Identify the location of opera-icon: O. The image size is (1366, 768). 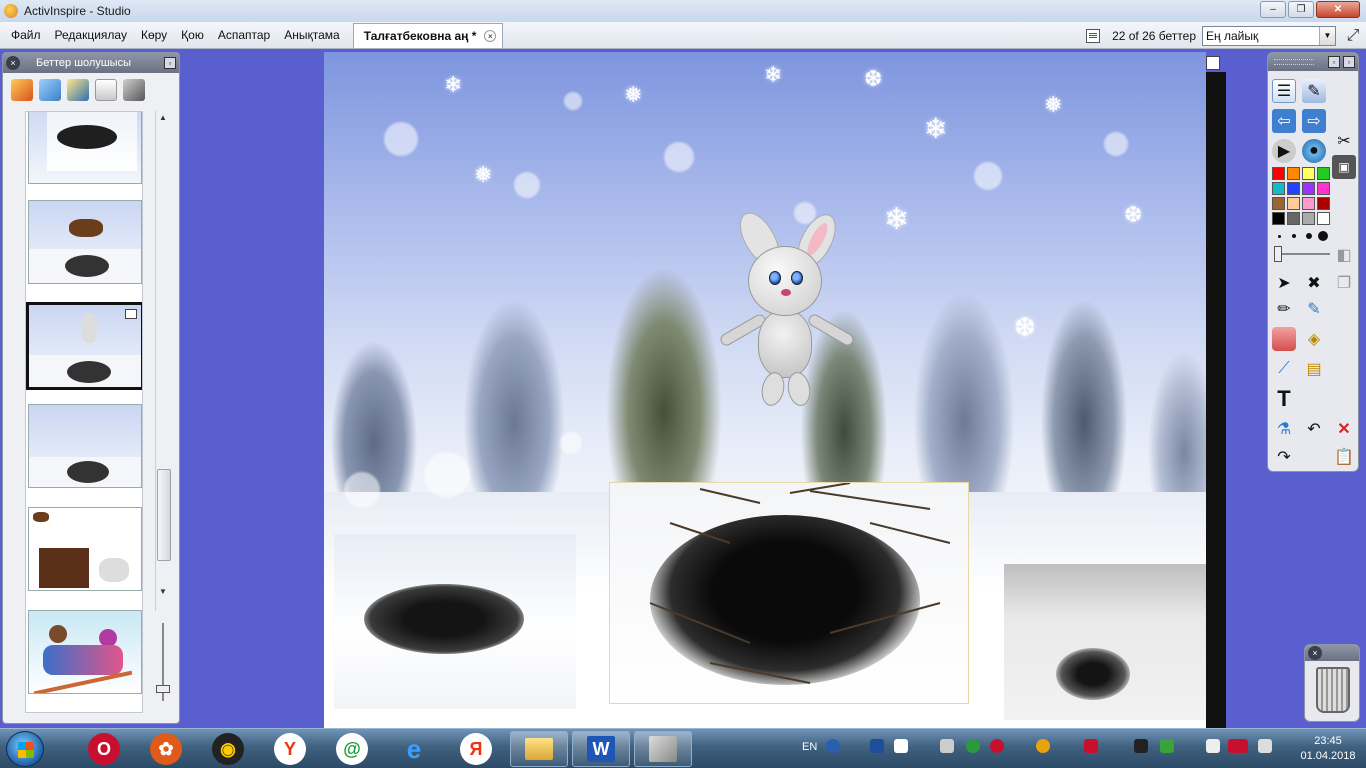
(104, 749).